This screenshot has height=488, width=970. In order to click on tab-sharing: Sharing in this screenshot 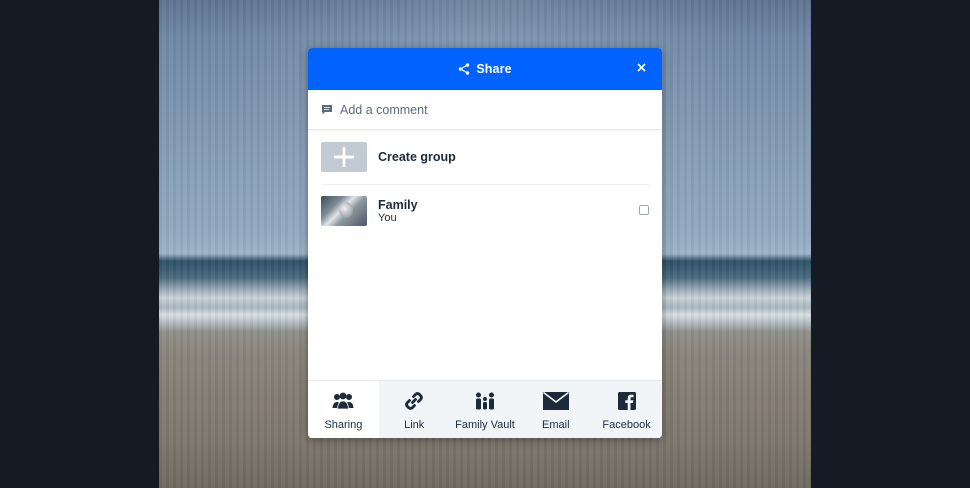, I will do `click(343, 409)`.